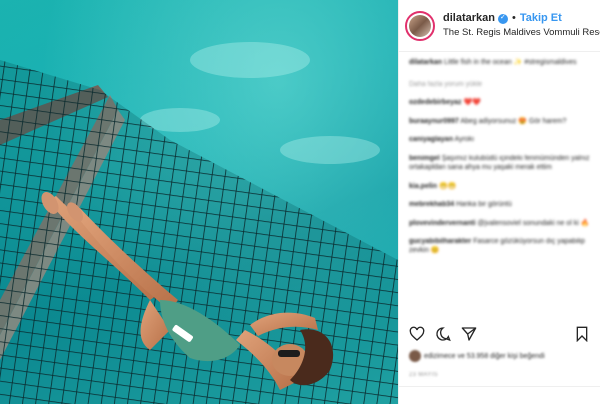  I want to click on likes-text: edizimece ve 53.958 diğer kişi beğendi, so click(484, 356).